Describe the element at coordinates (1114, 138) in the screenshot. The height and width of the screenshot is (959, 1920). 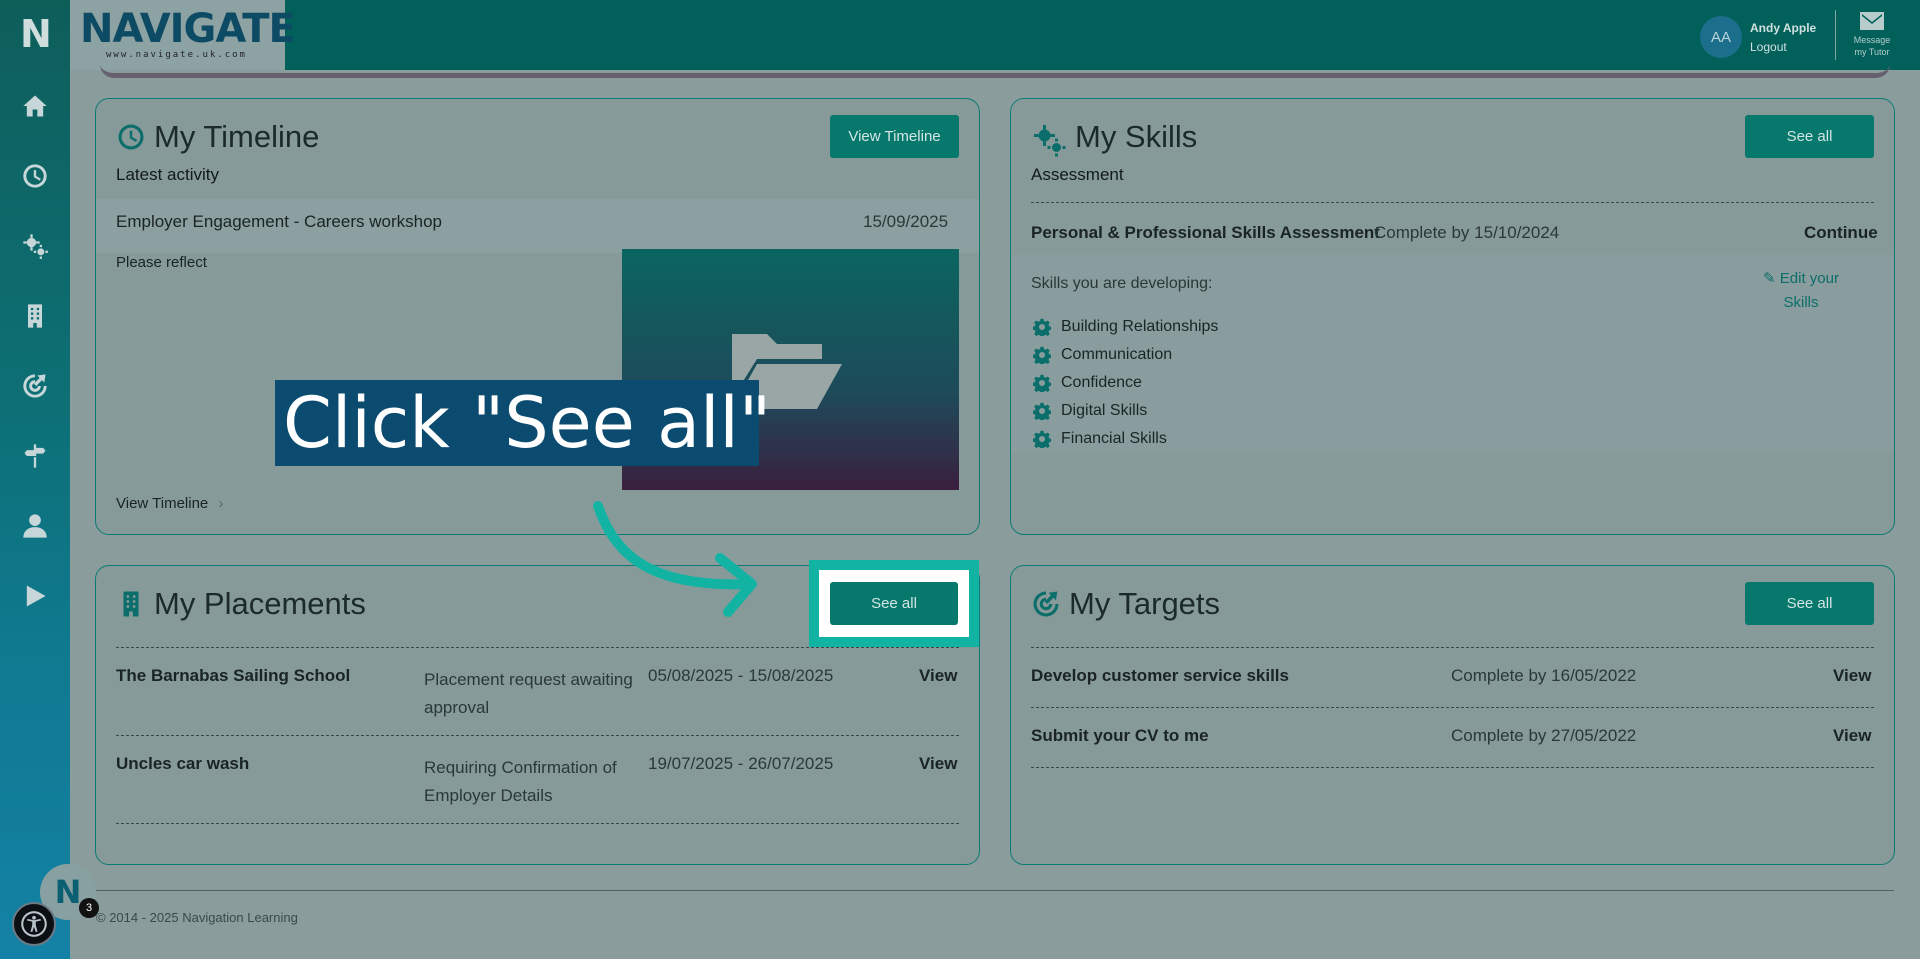
I see `skills-title: My Skills` at that location.